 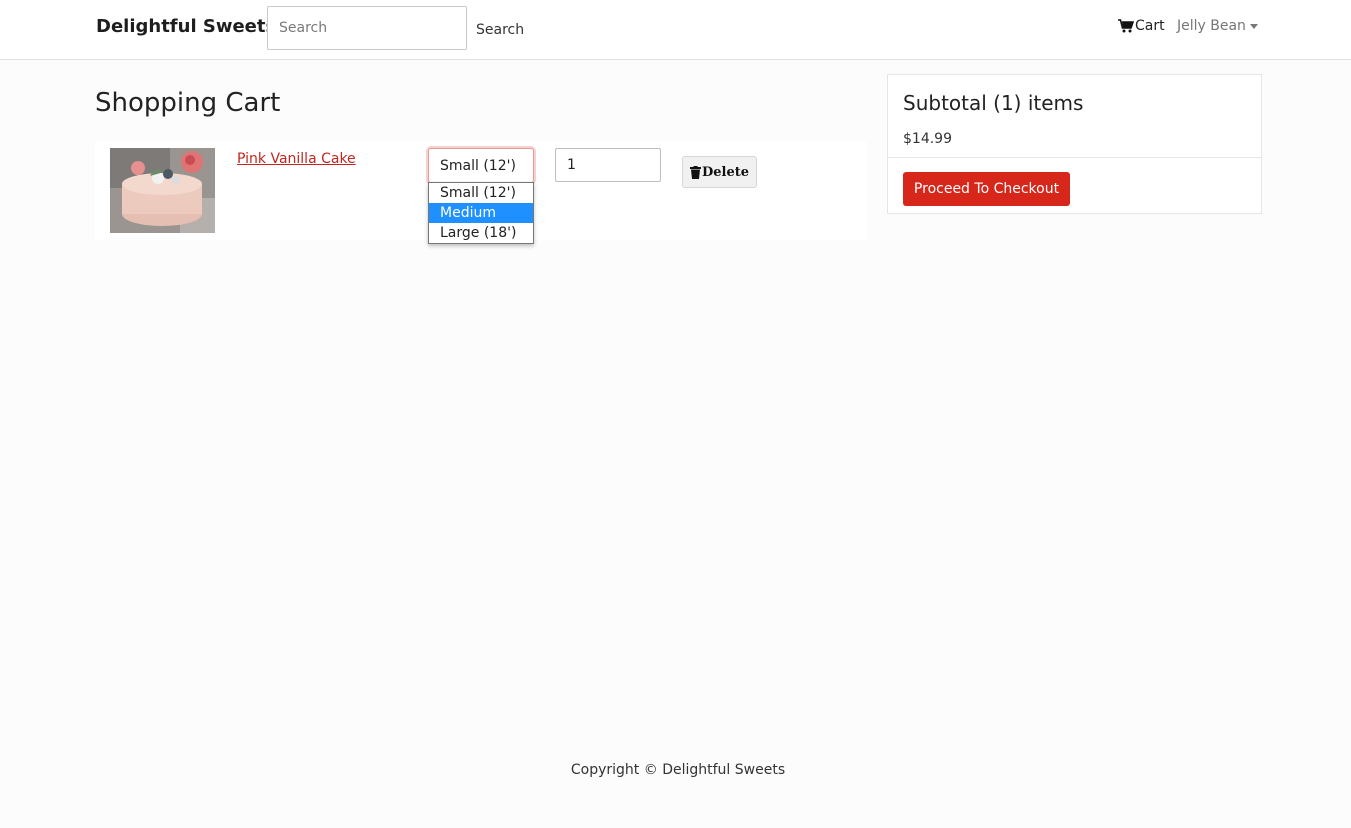 I want to click on search-button: Search, so click(x=500, y=30).